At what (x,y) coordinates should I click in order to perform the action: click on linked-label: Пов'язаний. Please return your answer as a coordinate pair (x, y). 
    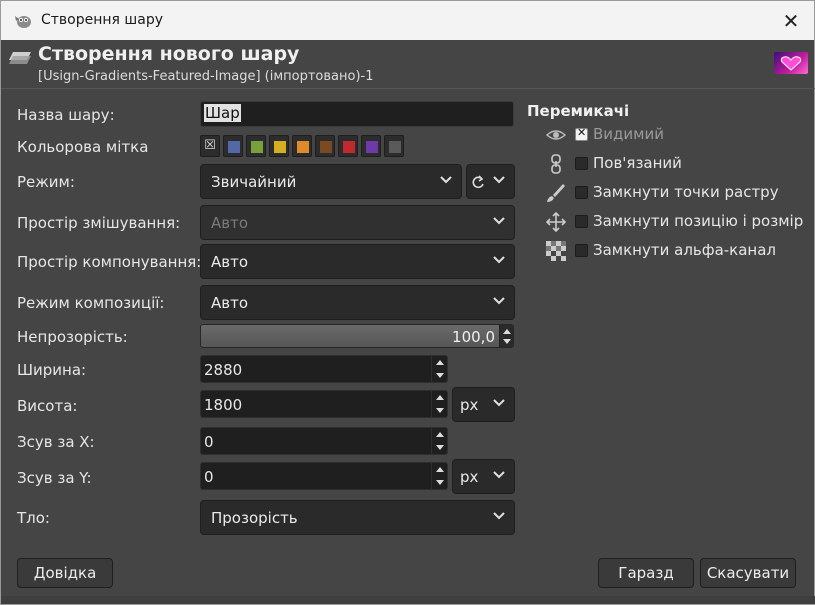
    Looking at the image, I should click on (637, 163).